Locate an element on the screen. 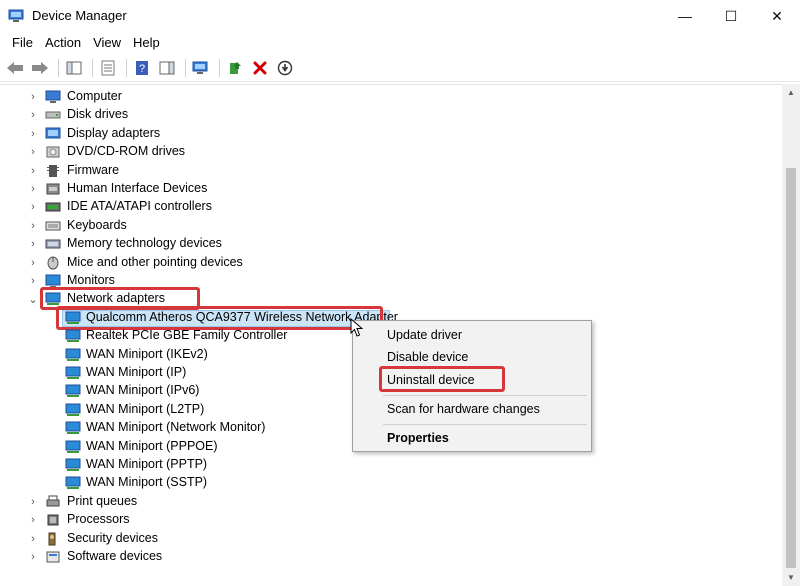 This screenshot has width=800, height=586. tree-item-label: WAN Miniport (IPv6) is located at coordinates (143, 390).